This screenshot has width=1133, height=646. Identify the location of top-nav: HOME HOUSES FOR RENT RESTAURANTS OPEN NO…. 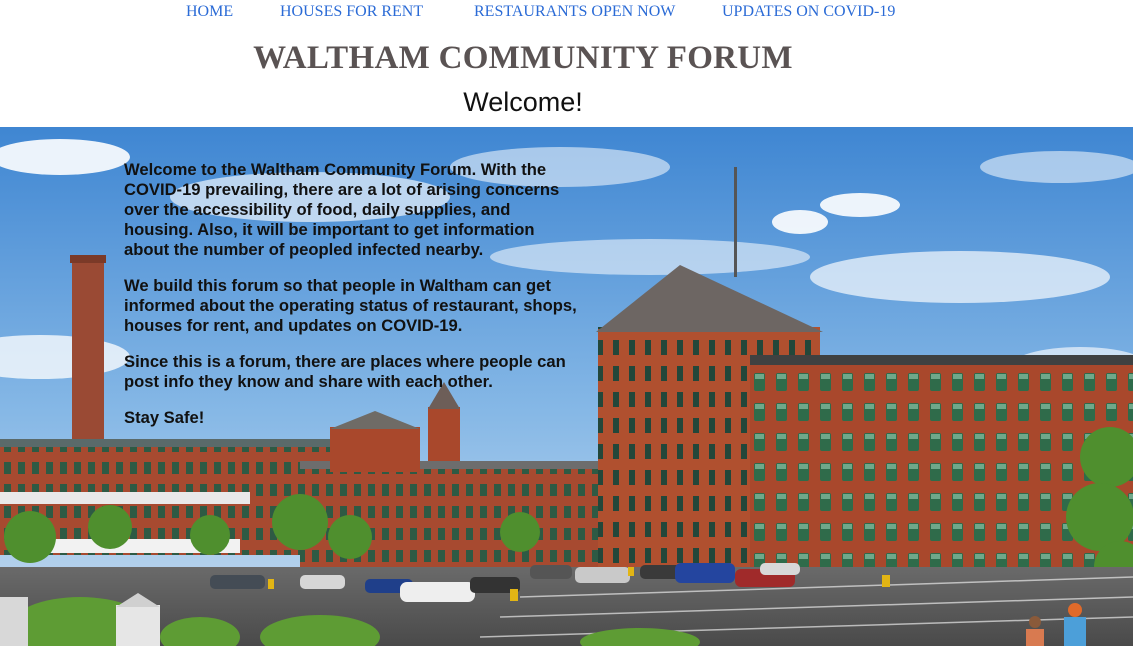
(566, 13).